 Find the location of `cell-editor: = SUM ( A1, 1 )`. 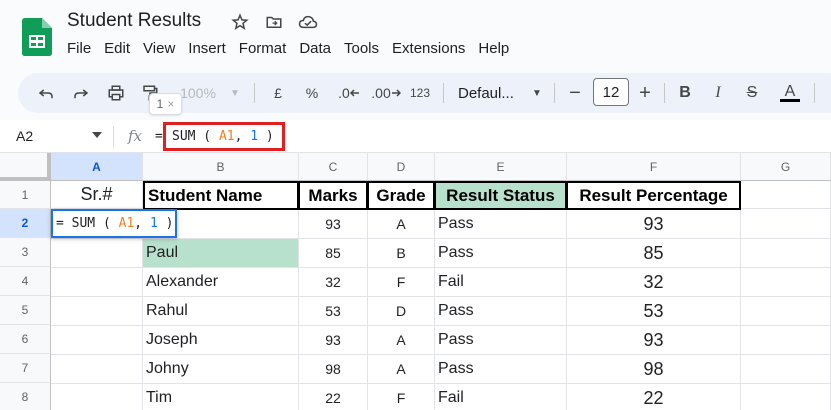

cell-editor: = SUM ( A1, 1 ) is located at coordinates (114, 223).